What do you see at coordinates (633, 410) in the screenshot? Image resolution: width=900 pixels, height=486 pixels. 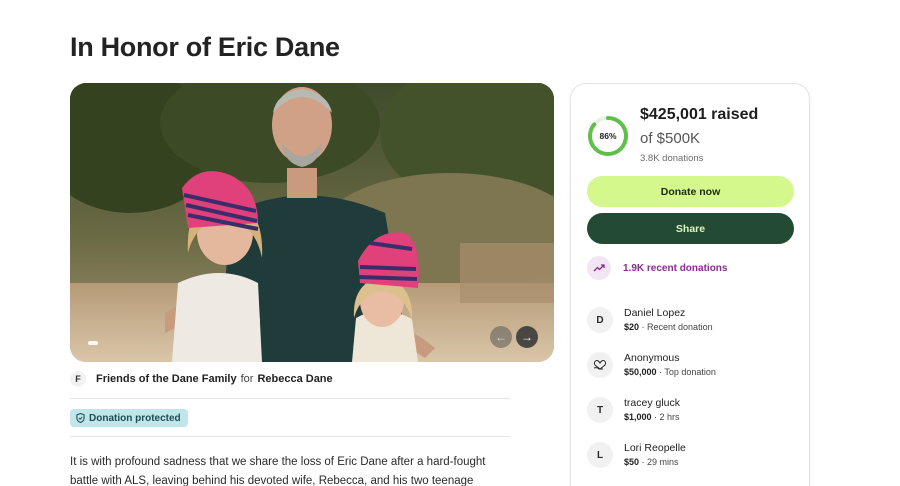 I see `donor-item: T tracey gluck $1,000 · 2 hrs` at bounding box center [633, 410].